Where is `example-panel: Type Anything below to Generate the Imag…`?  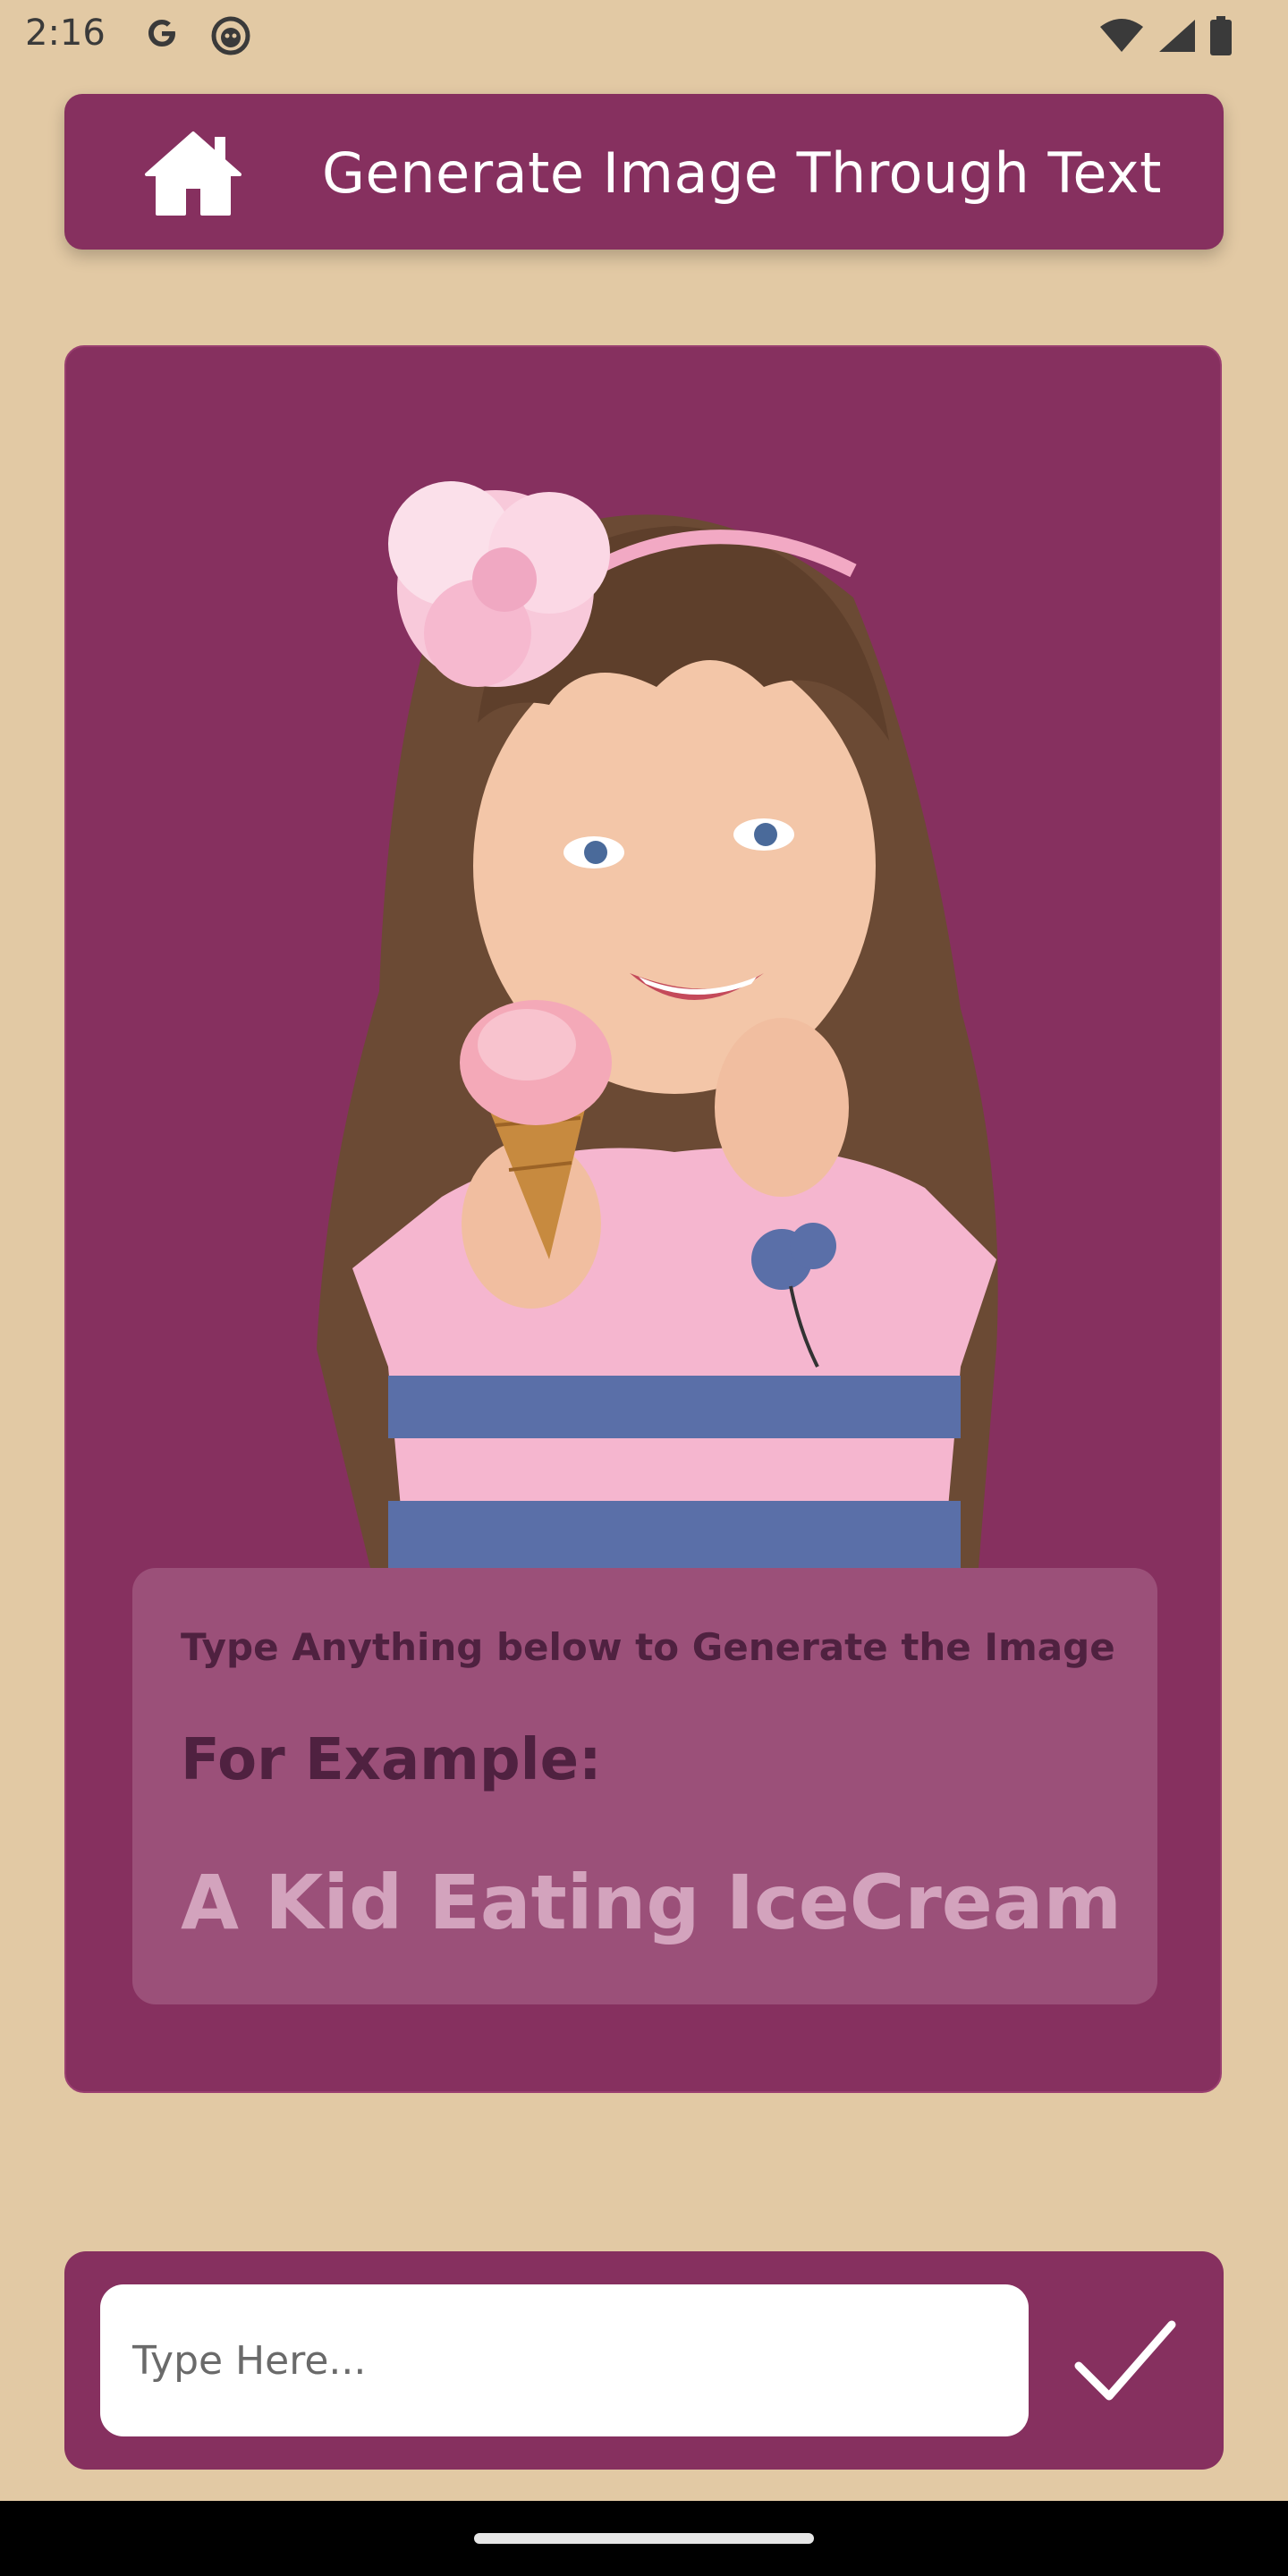 example-panel: Type Anything below to Generate the Imag… is located at coordinates (644, 1786).